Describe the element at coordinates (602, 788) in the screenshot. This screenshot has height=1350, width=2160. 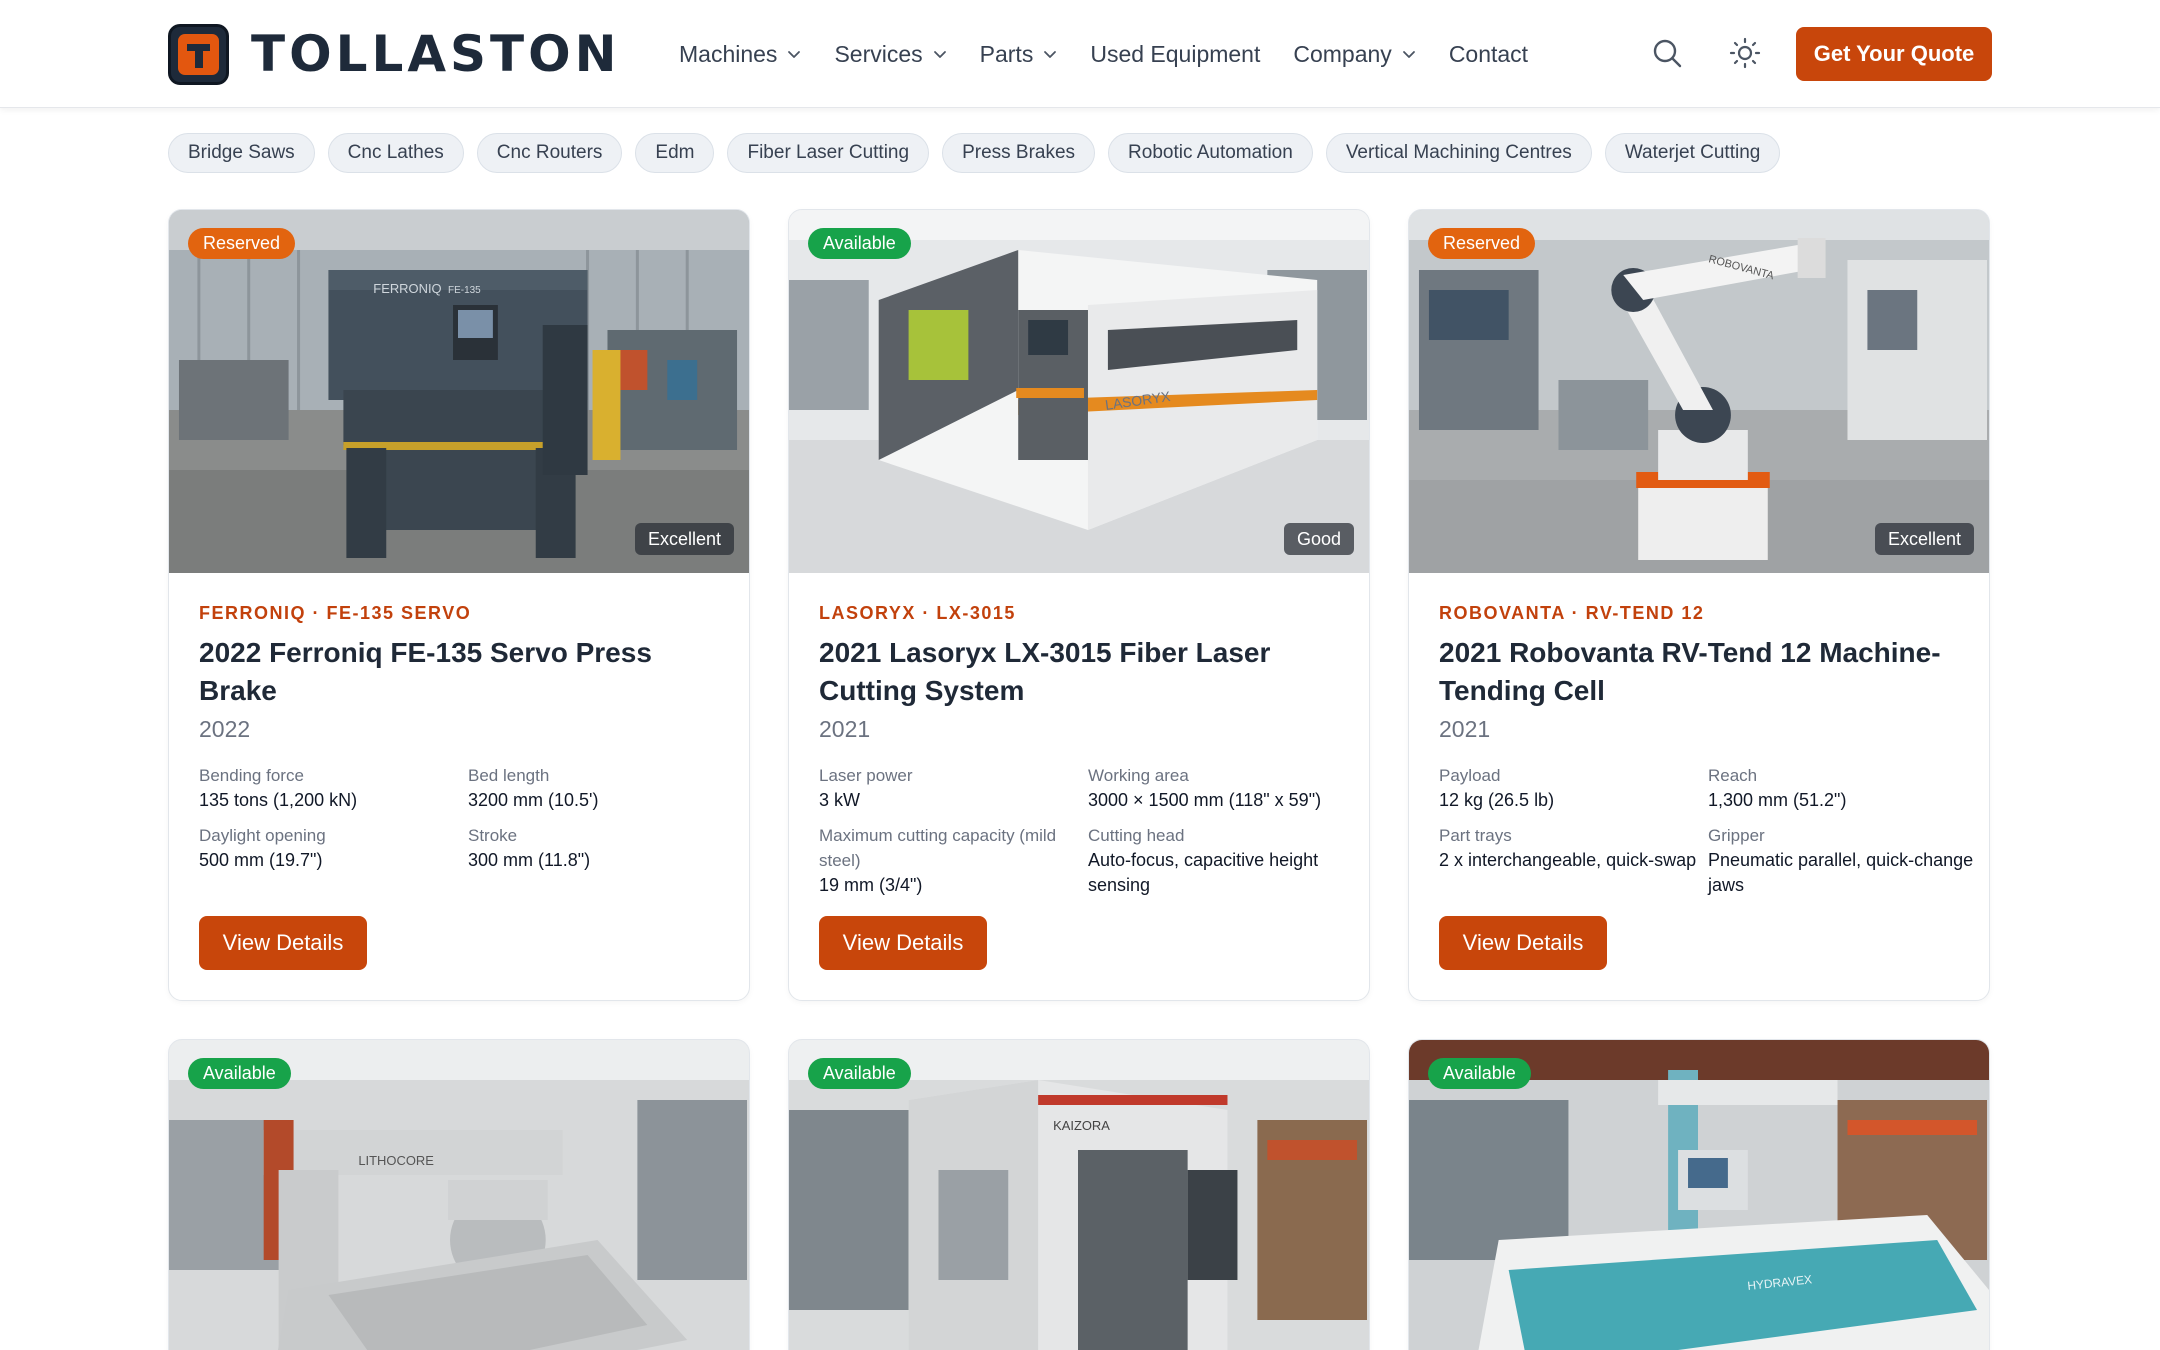
I see `spec-item: Bed length 3200 mm (10.5')` at that location.